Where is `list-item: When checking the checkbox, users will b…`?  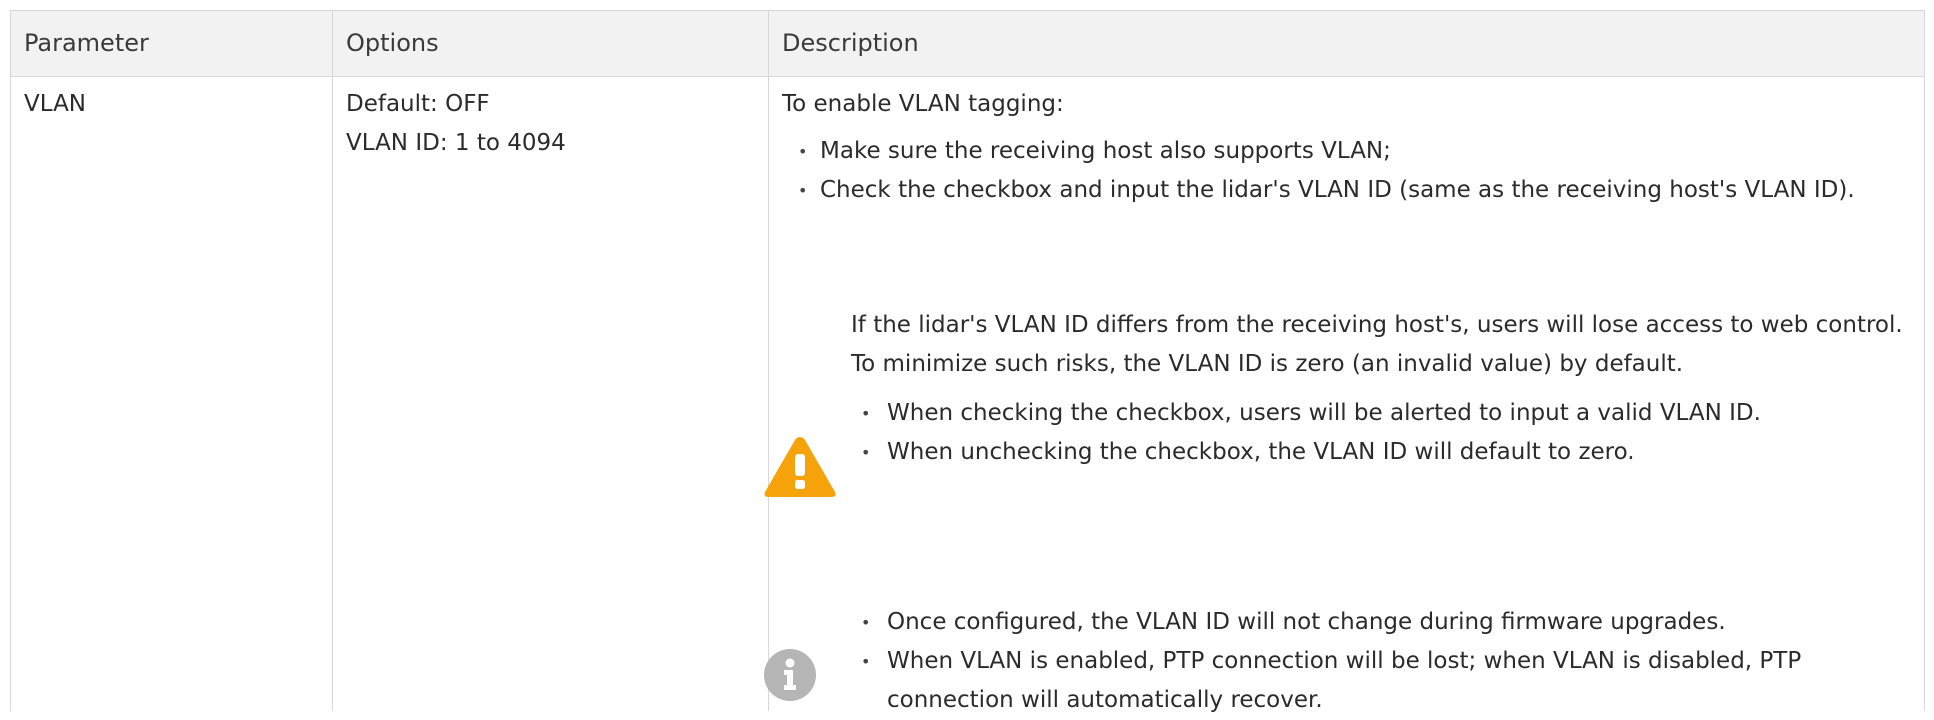 list-item: When checking the checkbox, users will b… is located at coordinates (1388, 413).